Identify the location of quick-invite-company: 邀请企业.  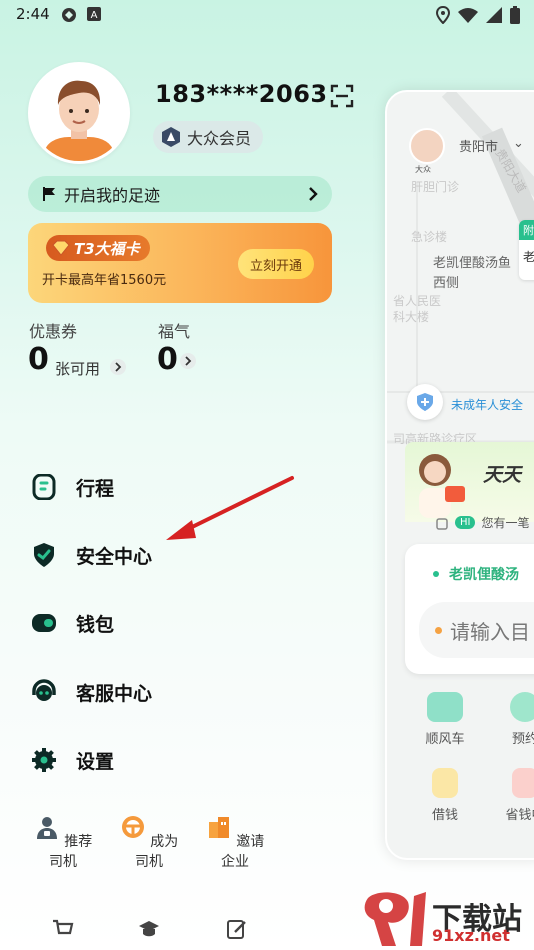
(235, 842).